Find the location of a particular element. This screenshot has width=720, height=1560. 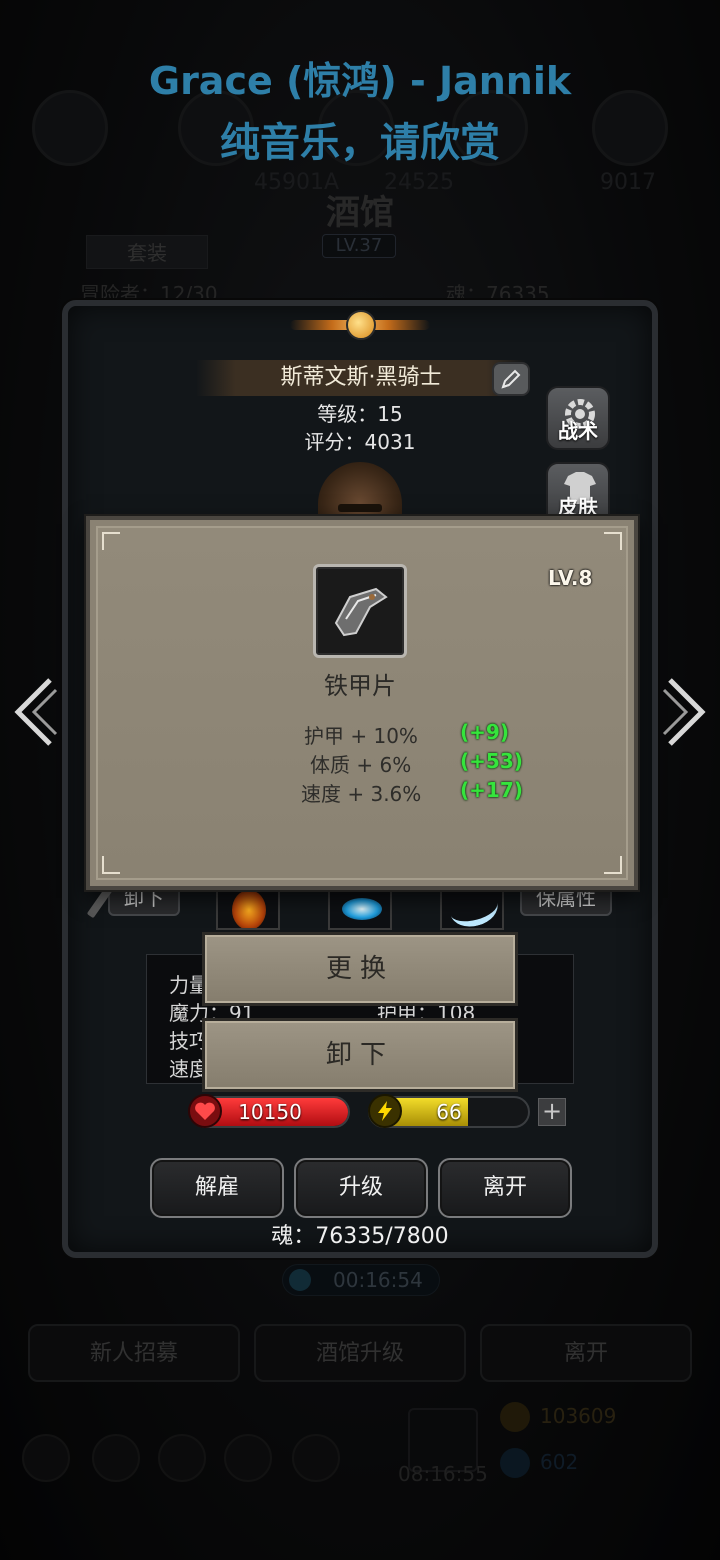

edit-name-button is located at coordinates (511, 379).